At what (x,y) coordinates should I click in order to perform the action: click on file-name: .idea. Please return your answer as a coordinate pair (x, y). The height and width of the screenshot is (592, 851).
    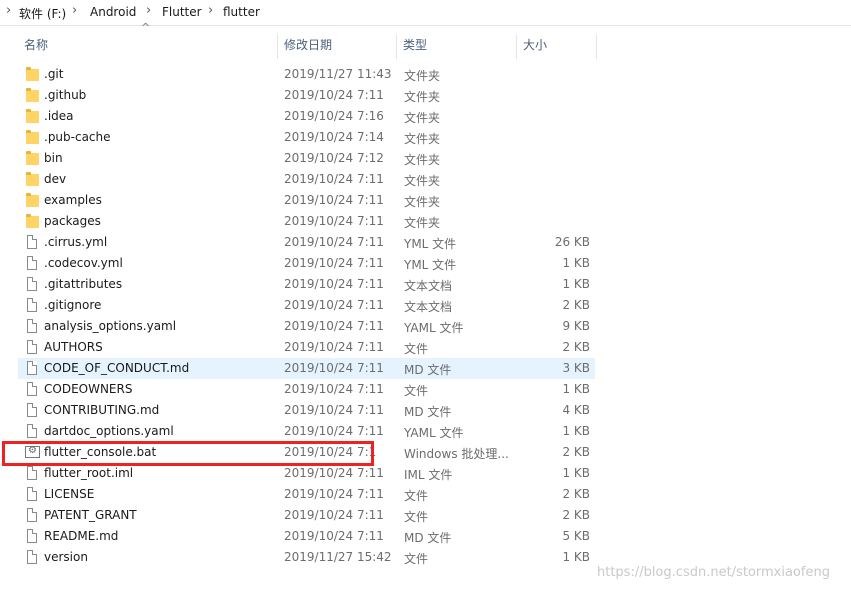
    Looking at the image, I should click on (59, 116).